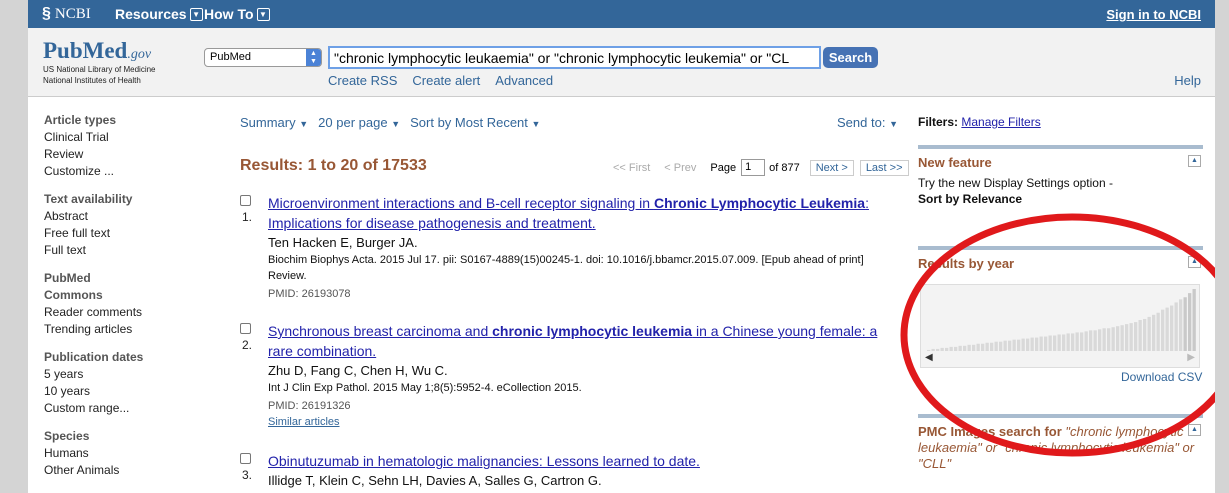  Describe the element at coordinates (313, 57) in the screenshot. I see `select-arrows-icon: ▲ ▼` at that location.